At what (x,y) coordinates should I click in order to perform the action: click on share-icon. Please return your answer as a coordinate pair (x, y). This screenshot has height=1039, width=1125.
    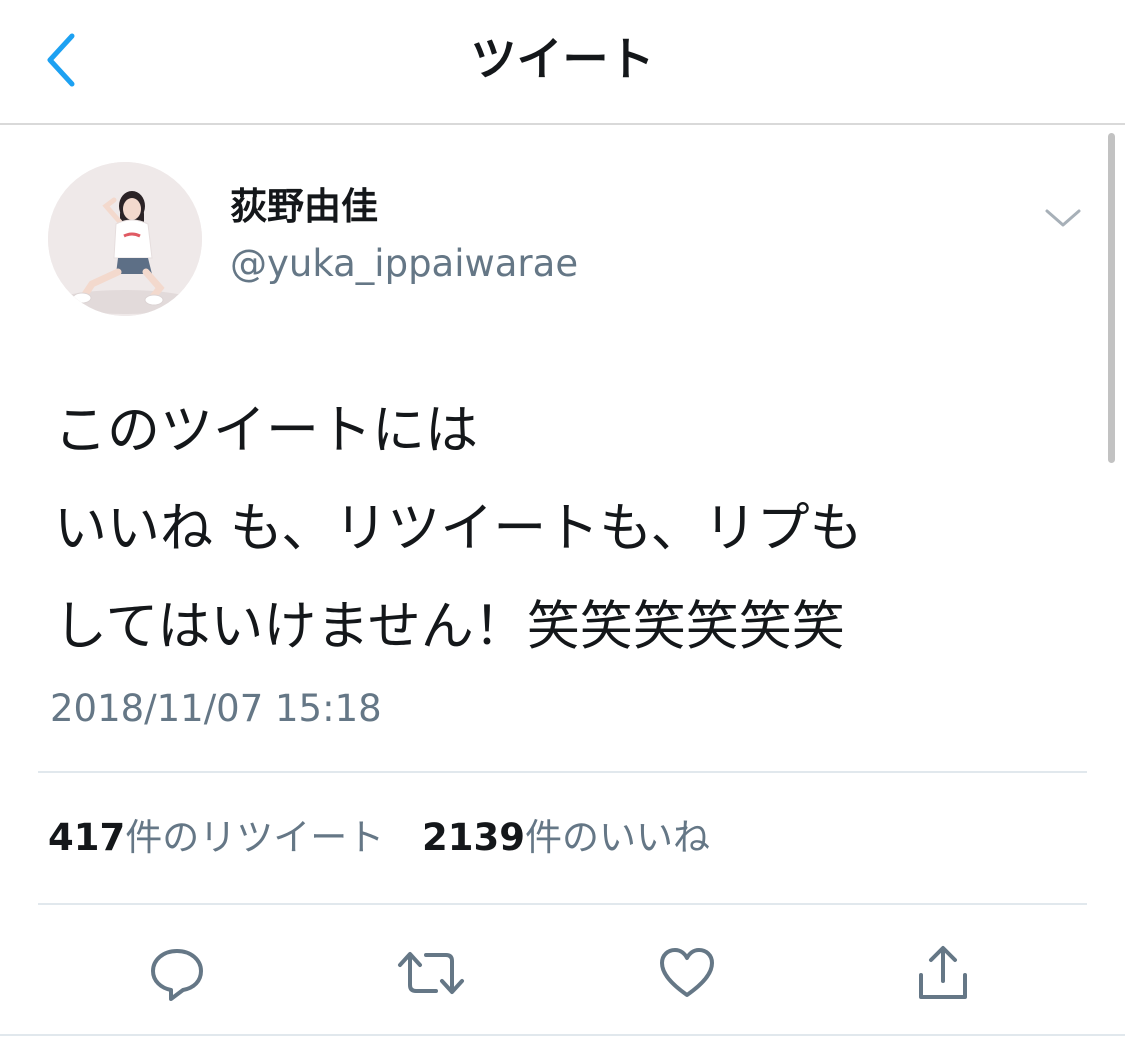
    Looking at the image, I should click on (943, 972).